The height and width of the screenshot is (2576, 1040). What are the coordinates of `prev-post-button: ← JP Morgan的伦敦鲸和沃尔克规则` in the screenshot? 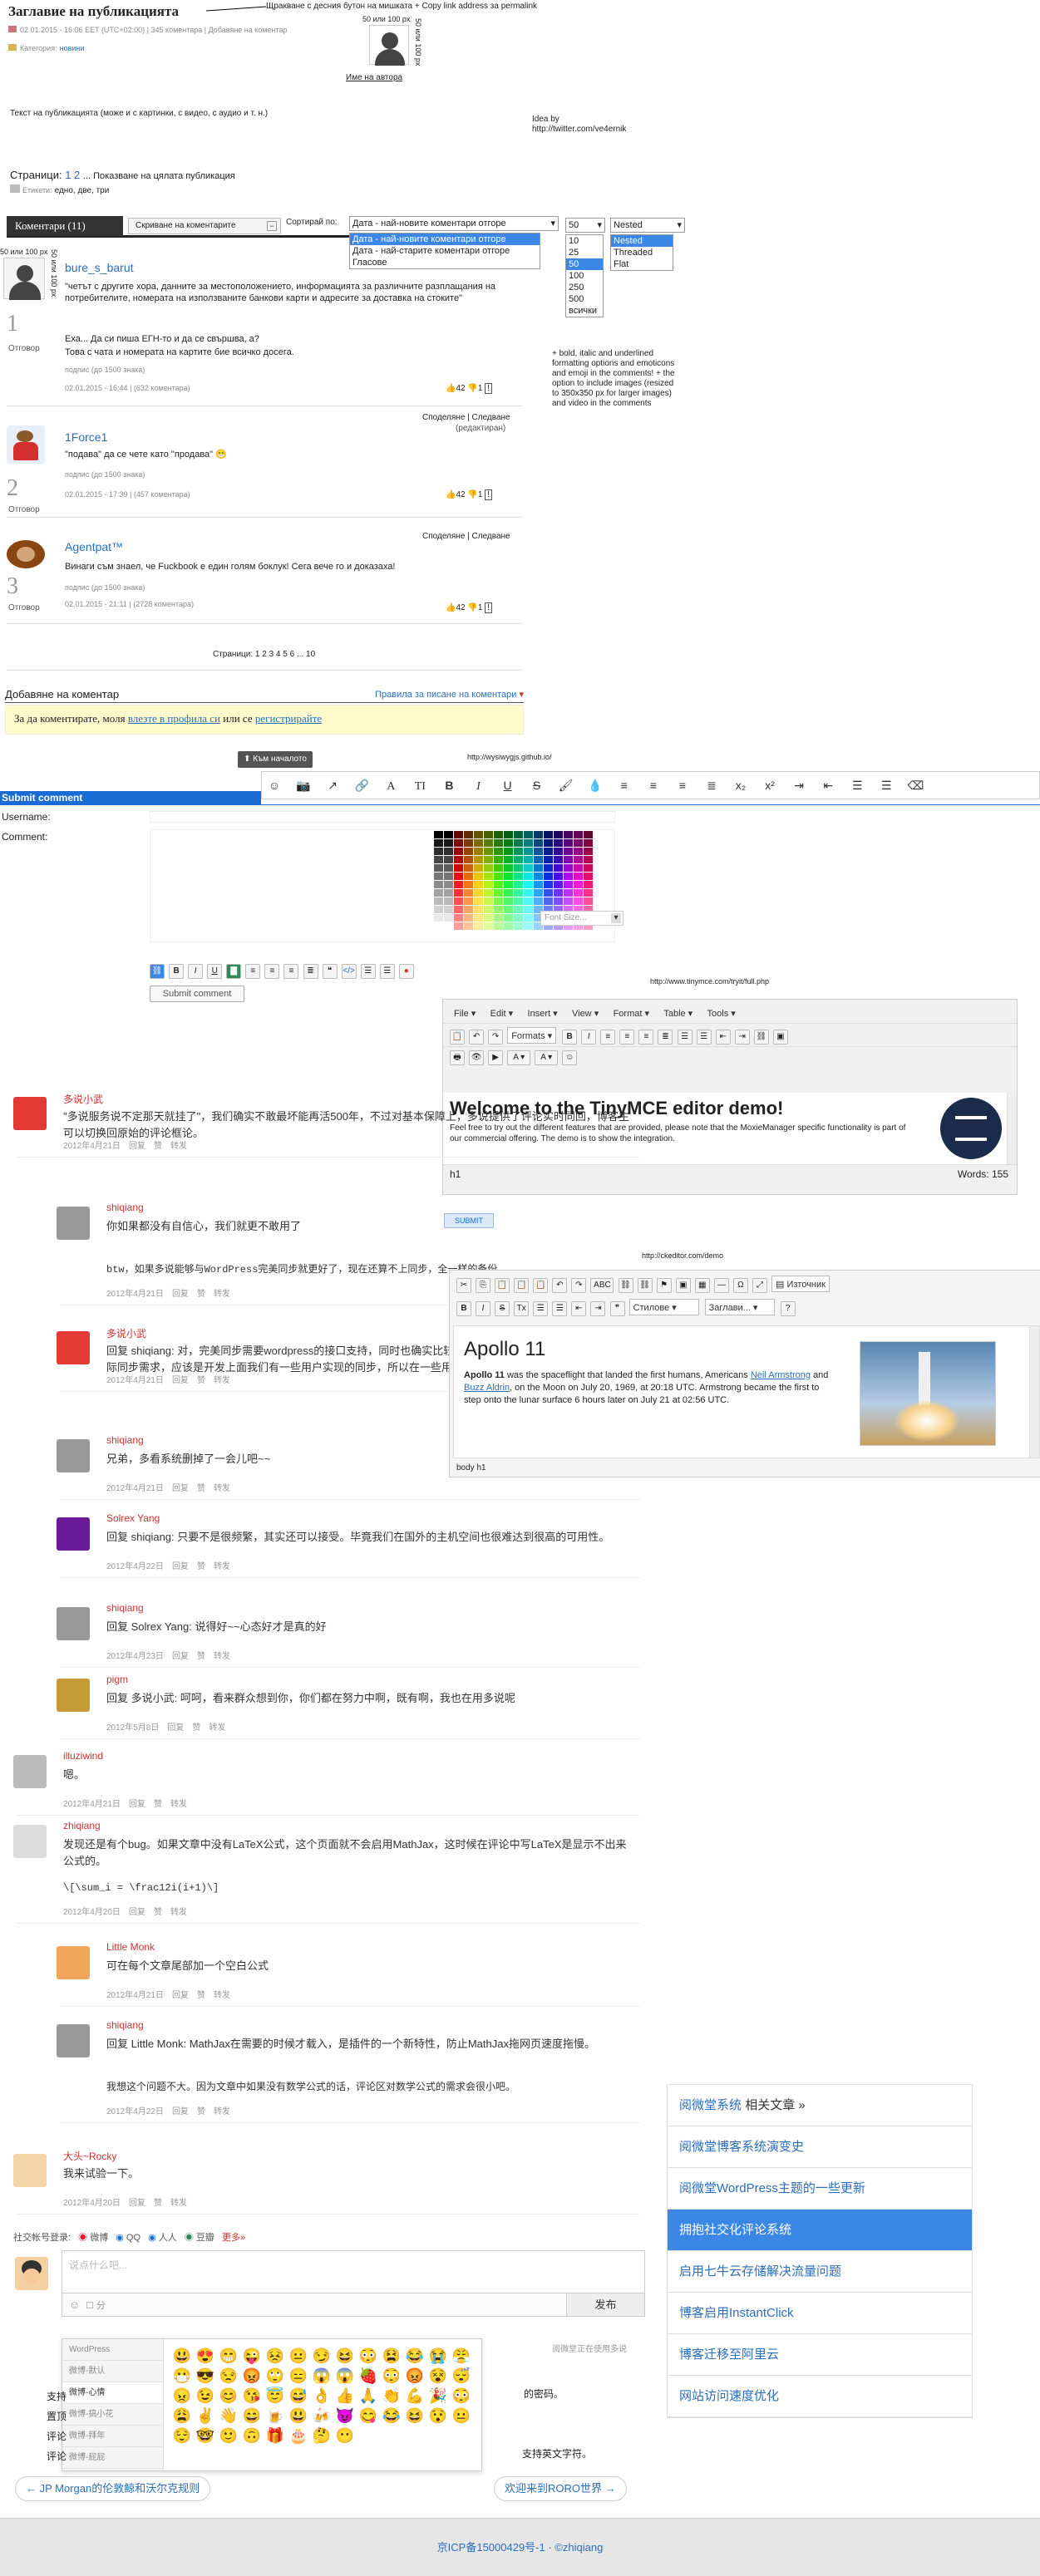 It's located at (113, 2488).